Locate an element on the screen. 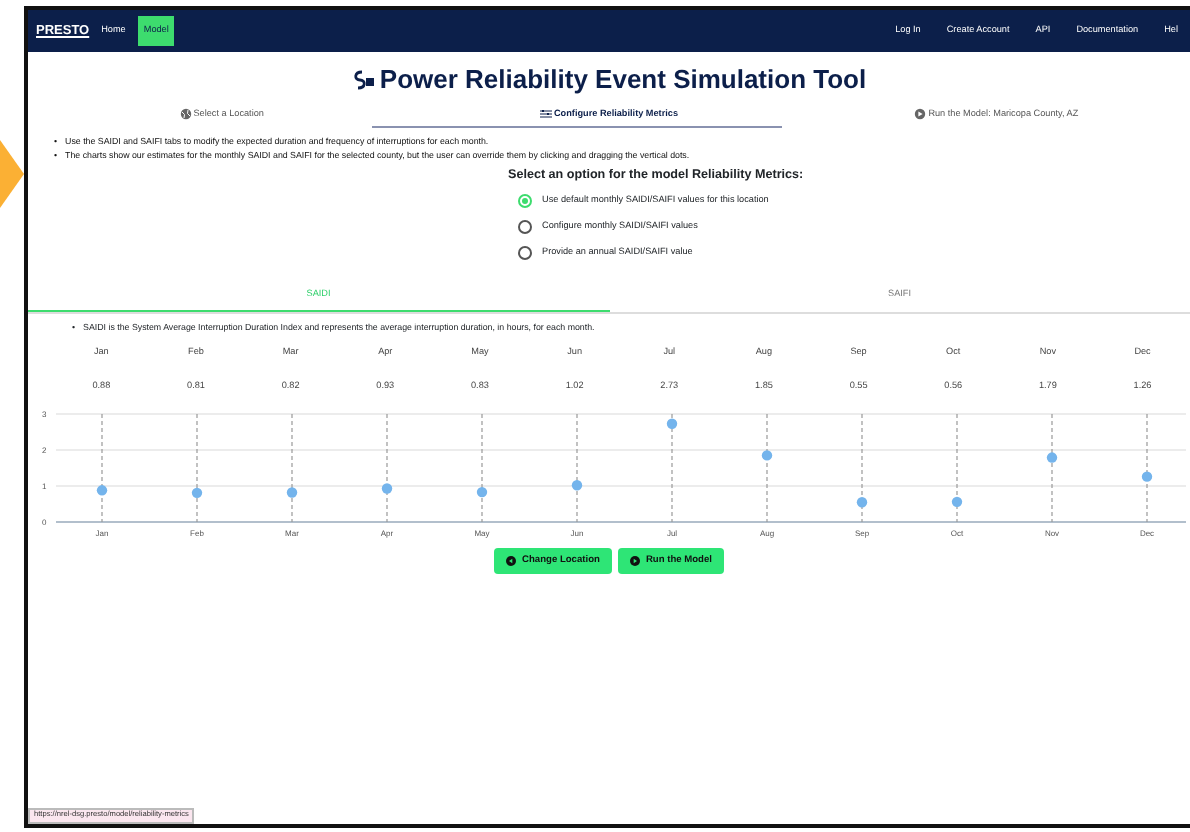 This screenshot has height=832, width=1190. plug-icon is located at coordinates (363, 79).